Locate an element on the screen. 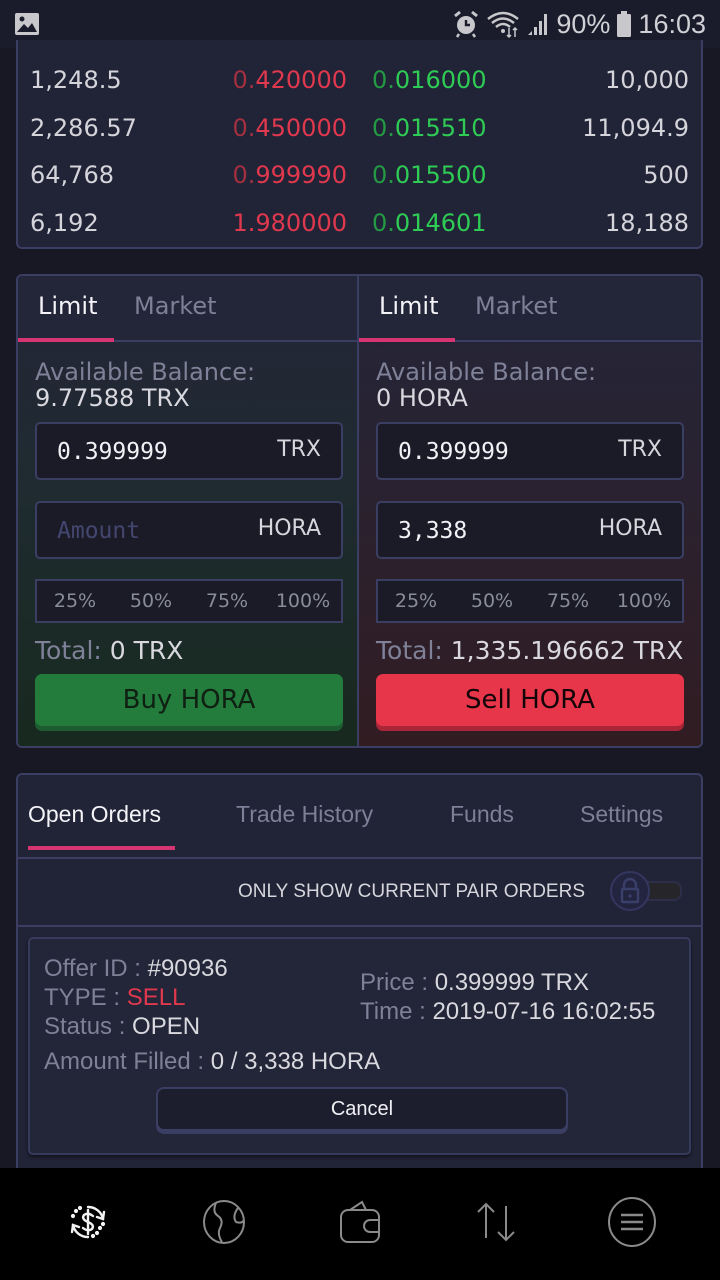 This screenshot has height=1280, width=720. orderbook-row: 1,248.5 0.420000 0.016000 10,000 is located at coordinates (359, 80).